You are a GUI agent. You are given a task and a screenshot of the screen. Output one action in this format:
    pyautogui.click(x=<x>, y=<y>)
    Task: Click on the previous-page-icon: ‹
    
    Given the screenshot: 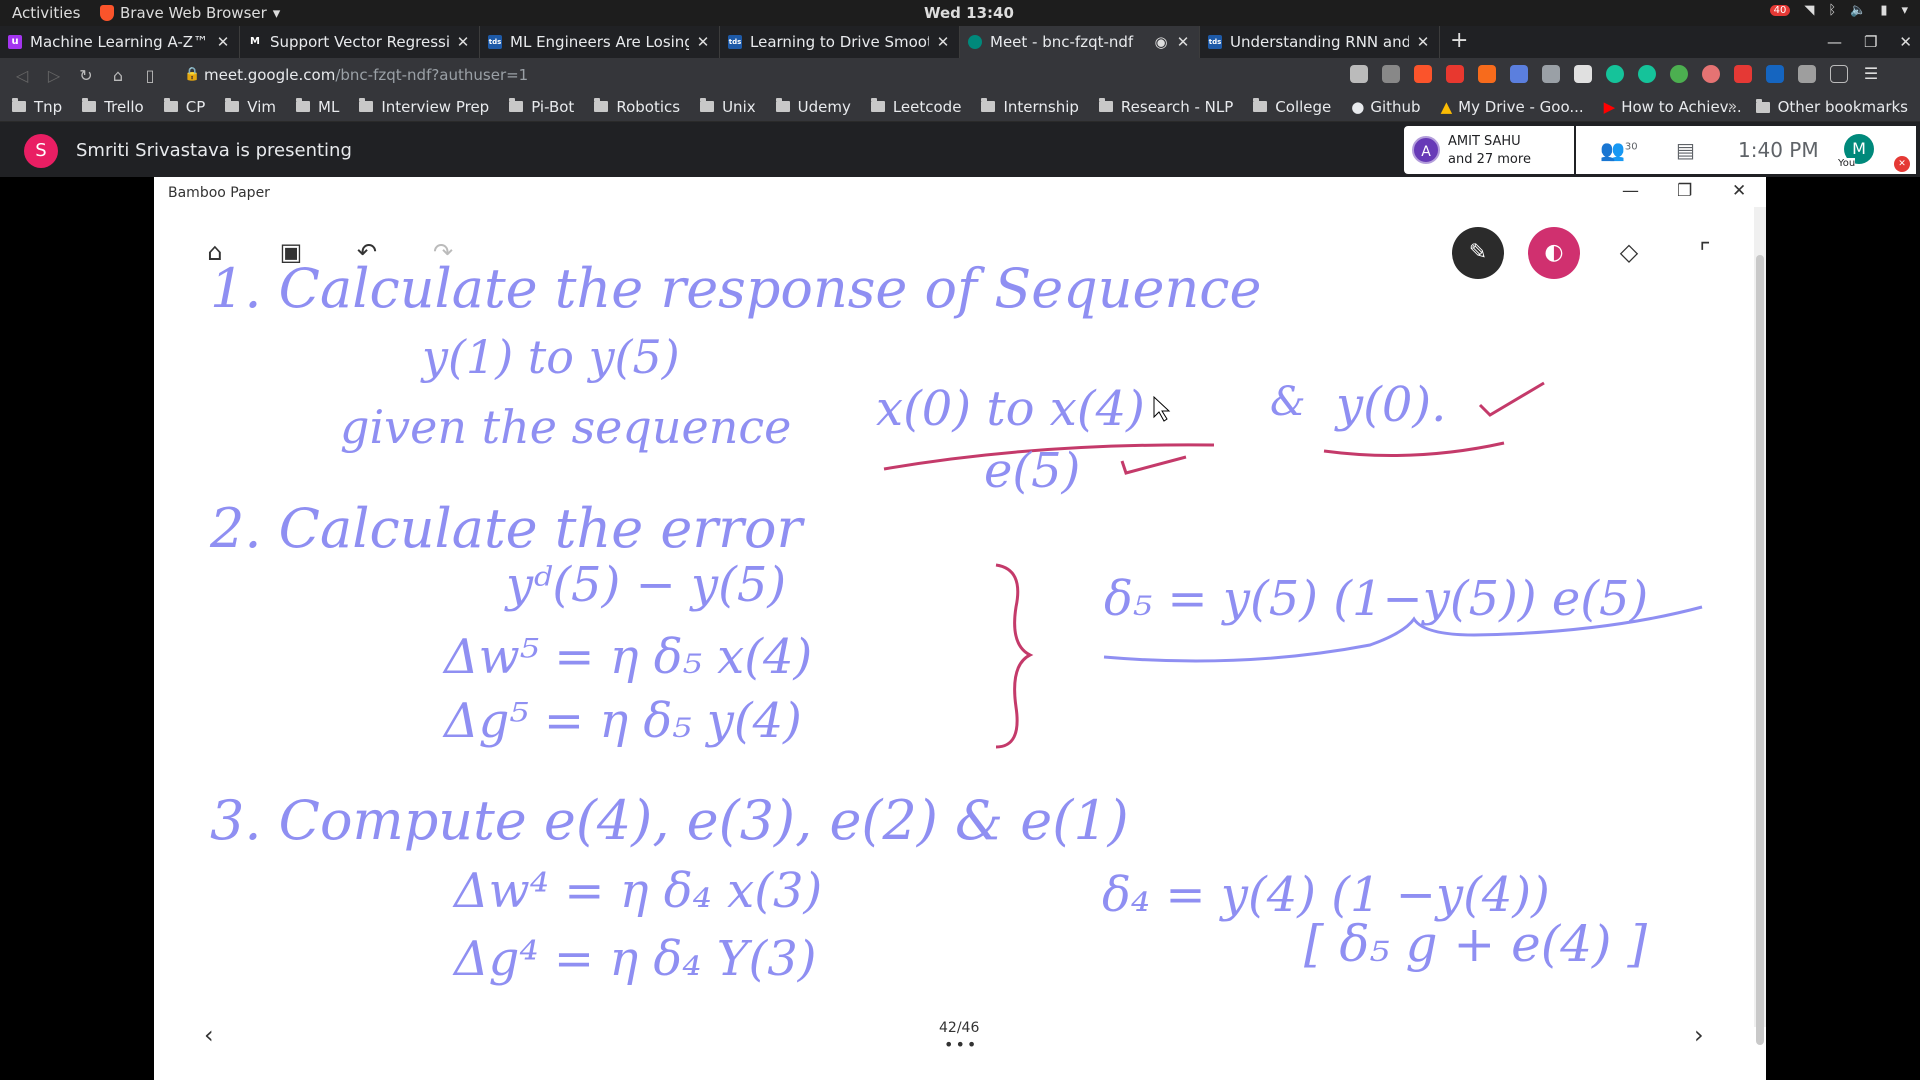 What is the action you would take?
    pyautogui.click(x=209, y=1035)
    